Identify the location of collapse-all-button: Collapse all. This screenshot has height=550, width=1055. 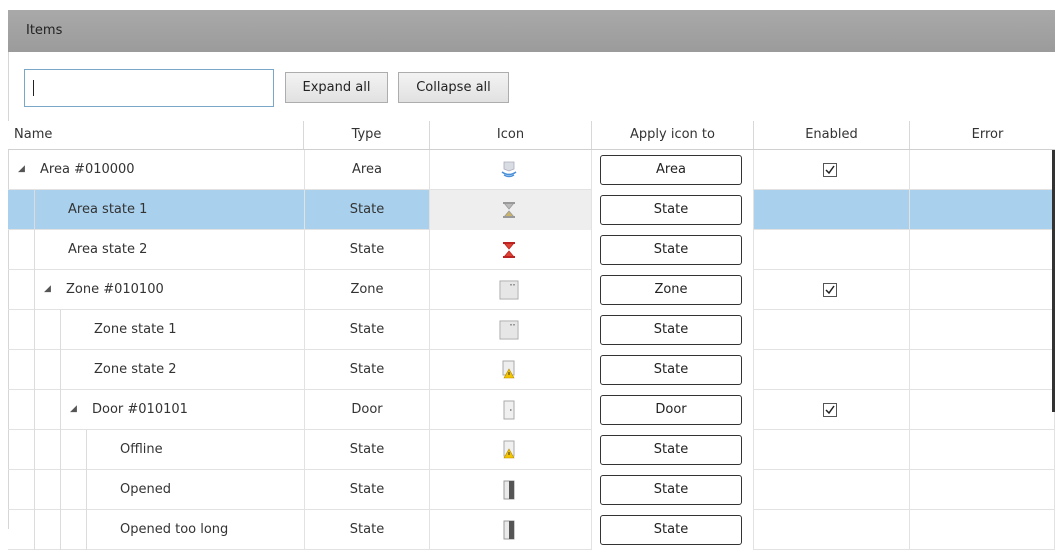
(453, 87).